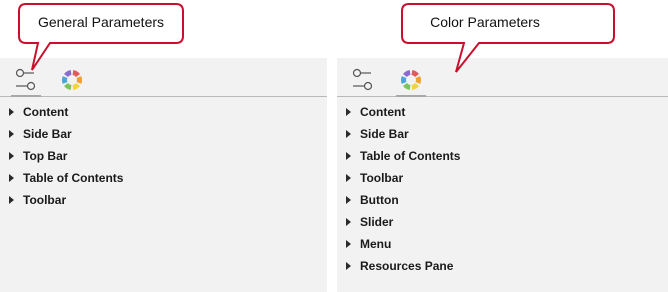  Describe the element at coordinates (101, 22) in the screenshot. I see `callout-general-text: General Parameters` at that location.